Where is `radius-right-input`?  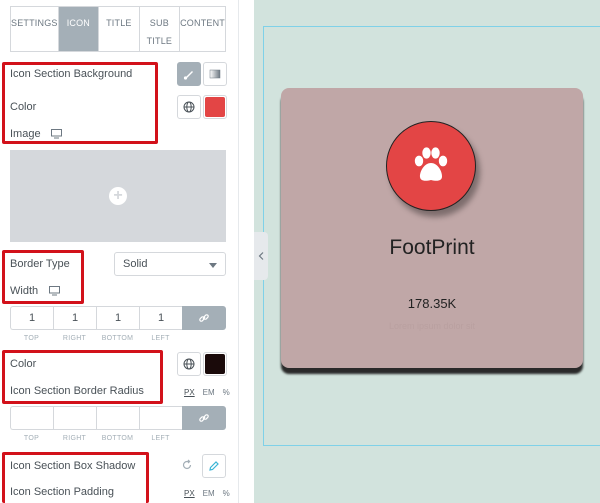
radius-right-input is located at coordinates (74, 418).